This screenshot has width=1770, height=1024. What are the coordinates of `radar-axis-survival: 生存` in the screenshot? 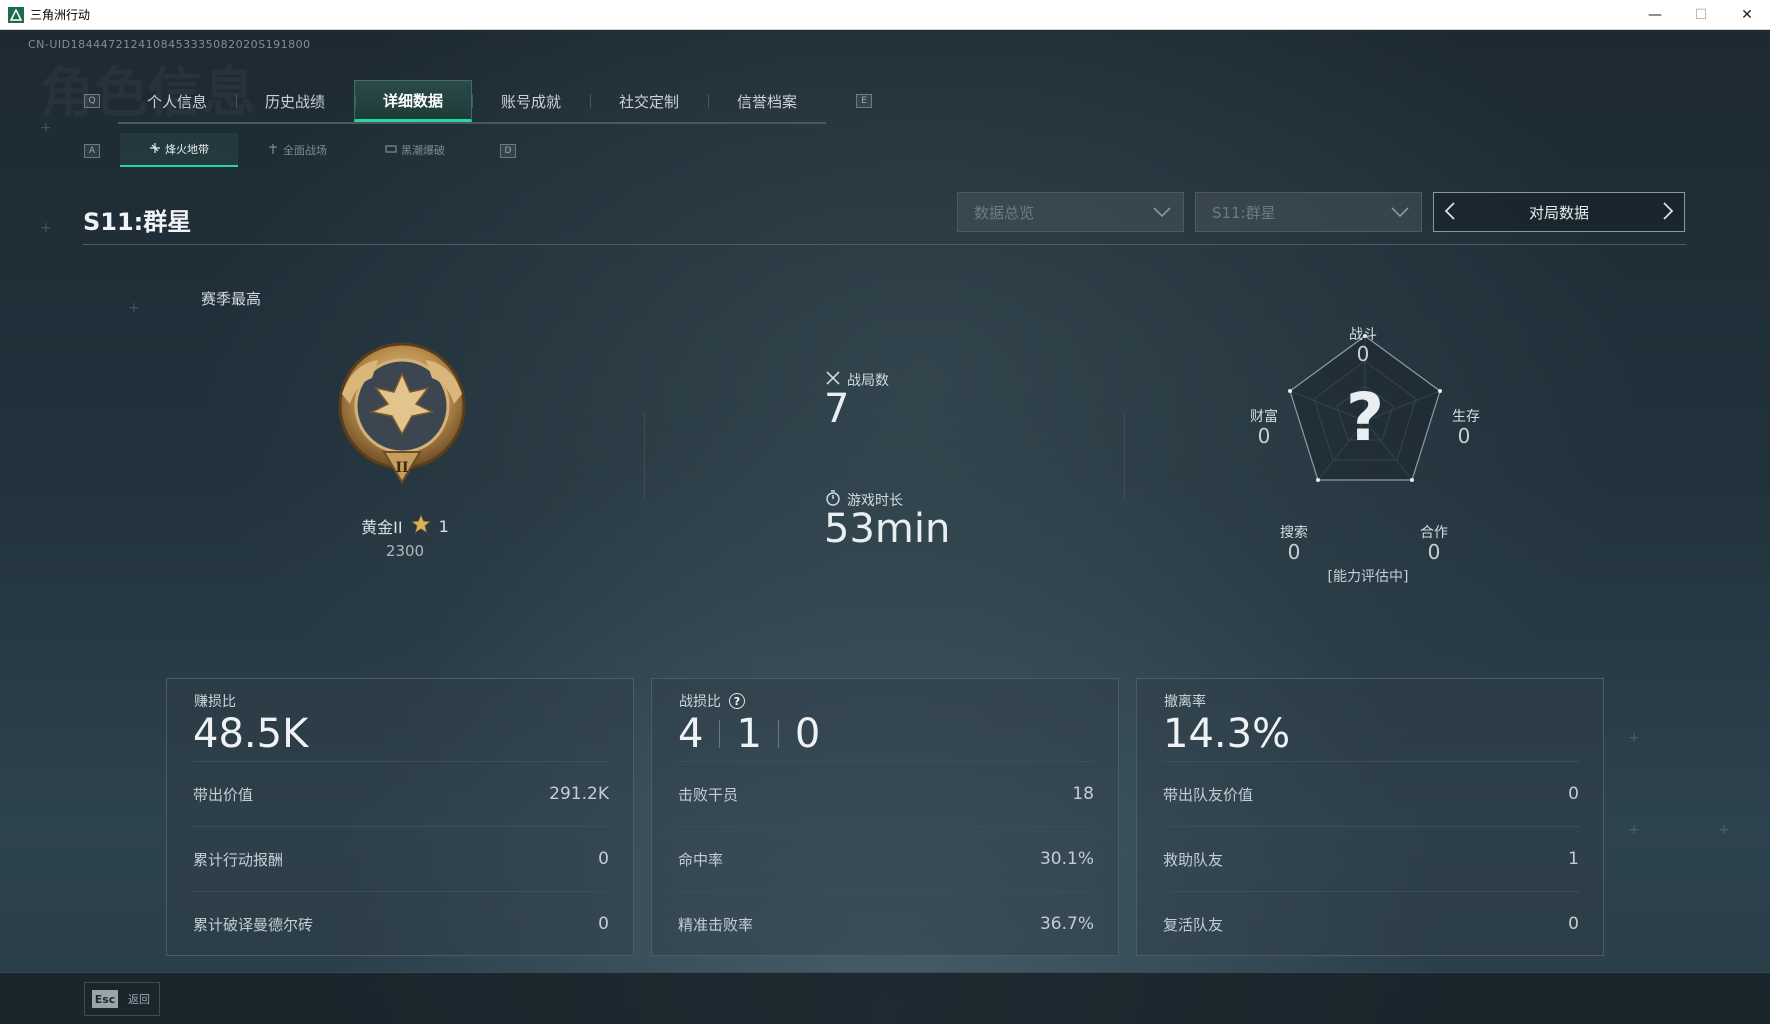 It's located at (1466, 417).